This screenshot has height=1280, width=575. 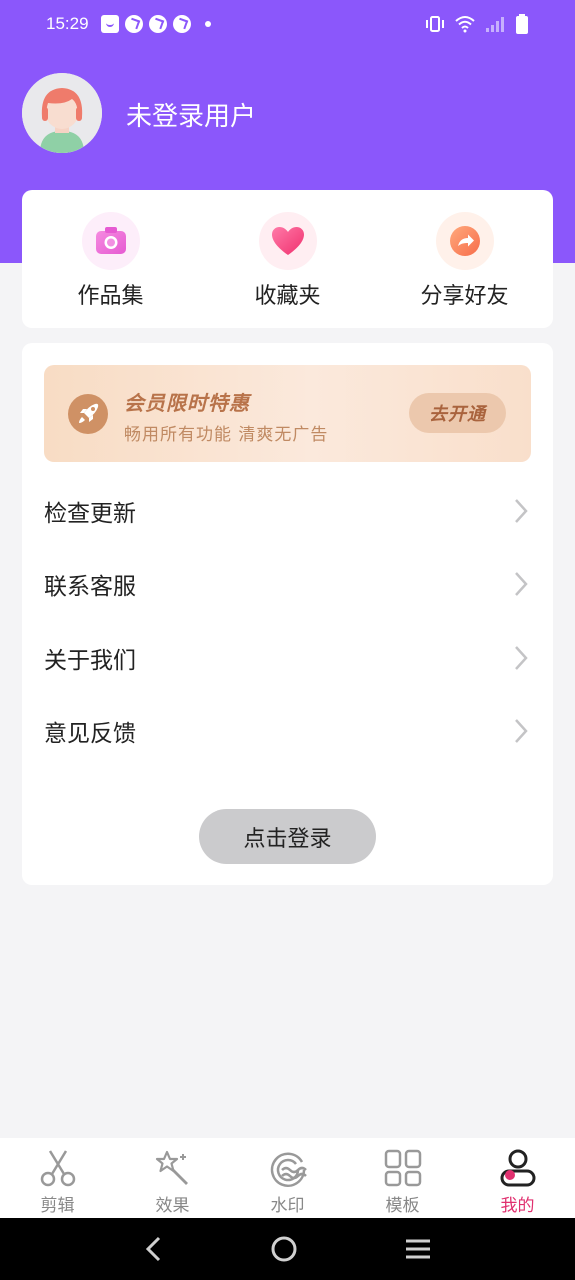 What do you see at coordinates (90, 734) in the screenshot?
I see `menu-item-label: 意见反馈` at bounding box center [90, 734].